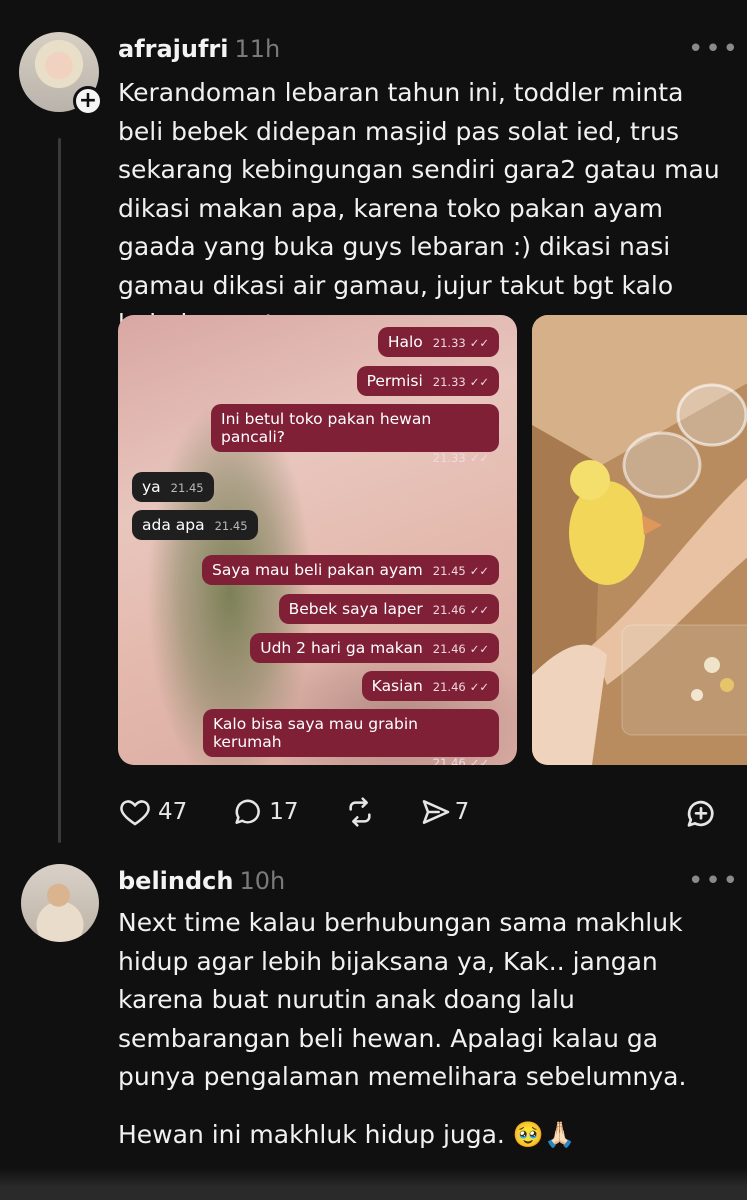 The height and width of the screenshot is (1200, 747). I want to click on like-button: 47, so click(152, 812).